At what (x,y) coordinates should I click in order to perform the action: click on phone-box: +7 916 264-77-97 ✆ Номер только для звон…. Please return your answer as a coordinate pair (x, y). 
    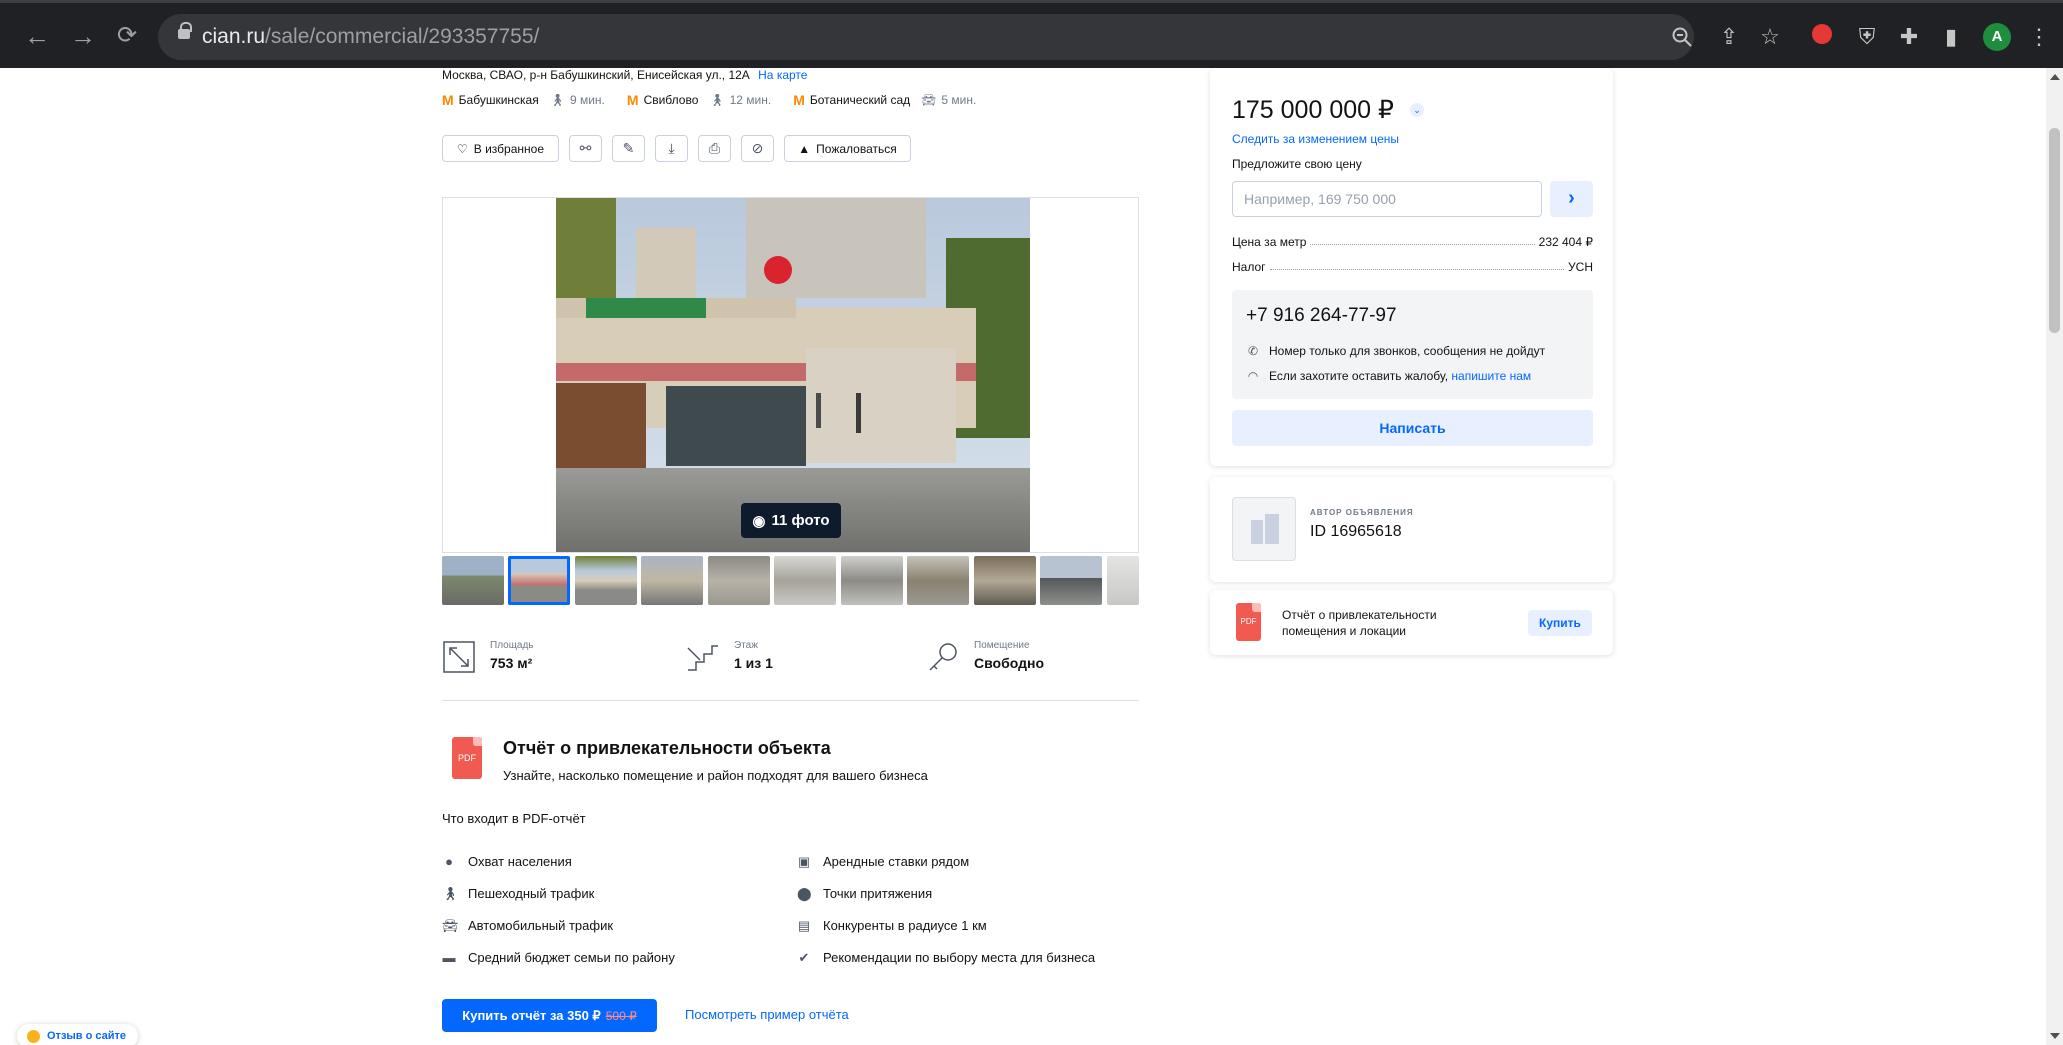
    Looking at the image, I should click on (1412, 344).